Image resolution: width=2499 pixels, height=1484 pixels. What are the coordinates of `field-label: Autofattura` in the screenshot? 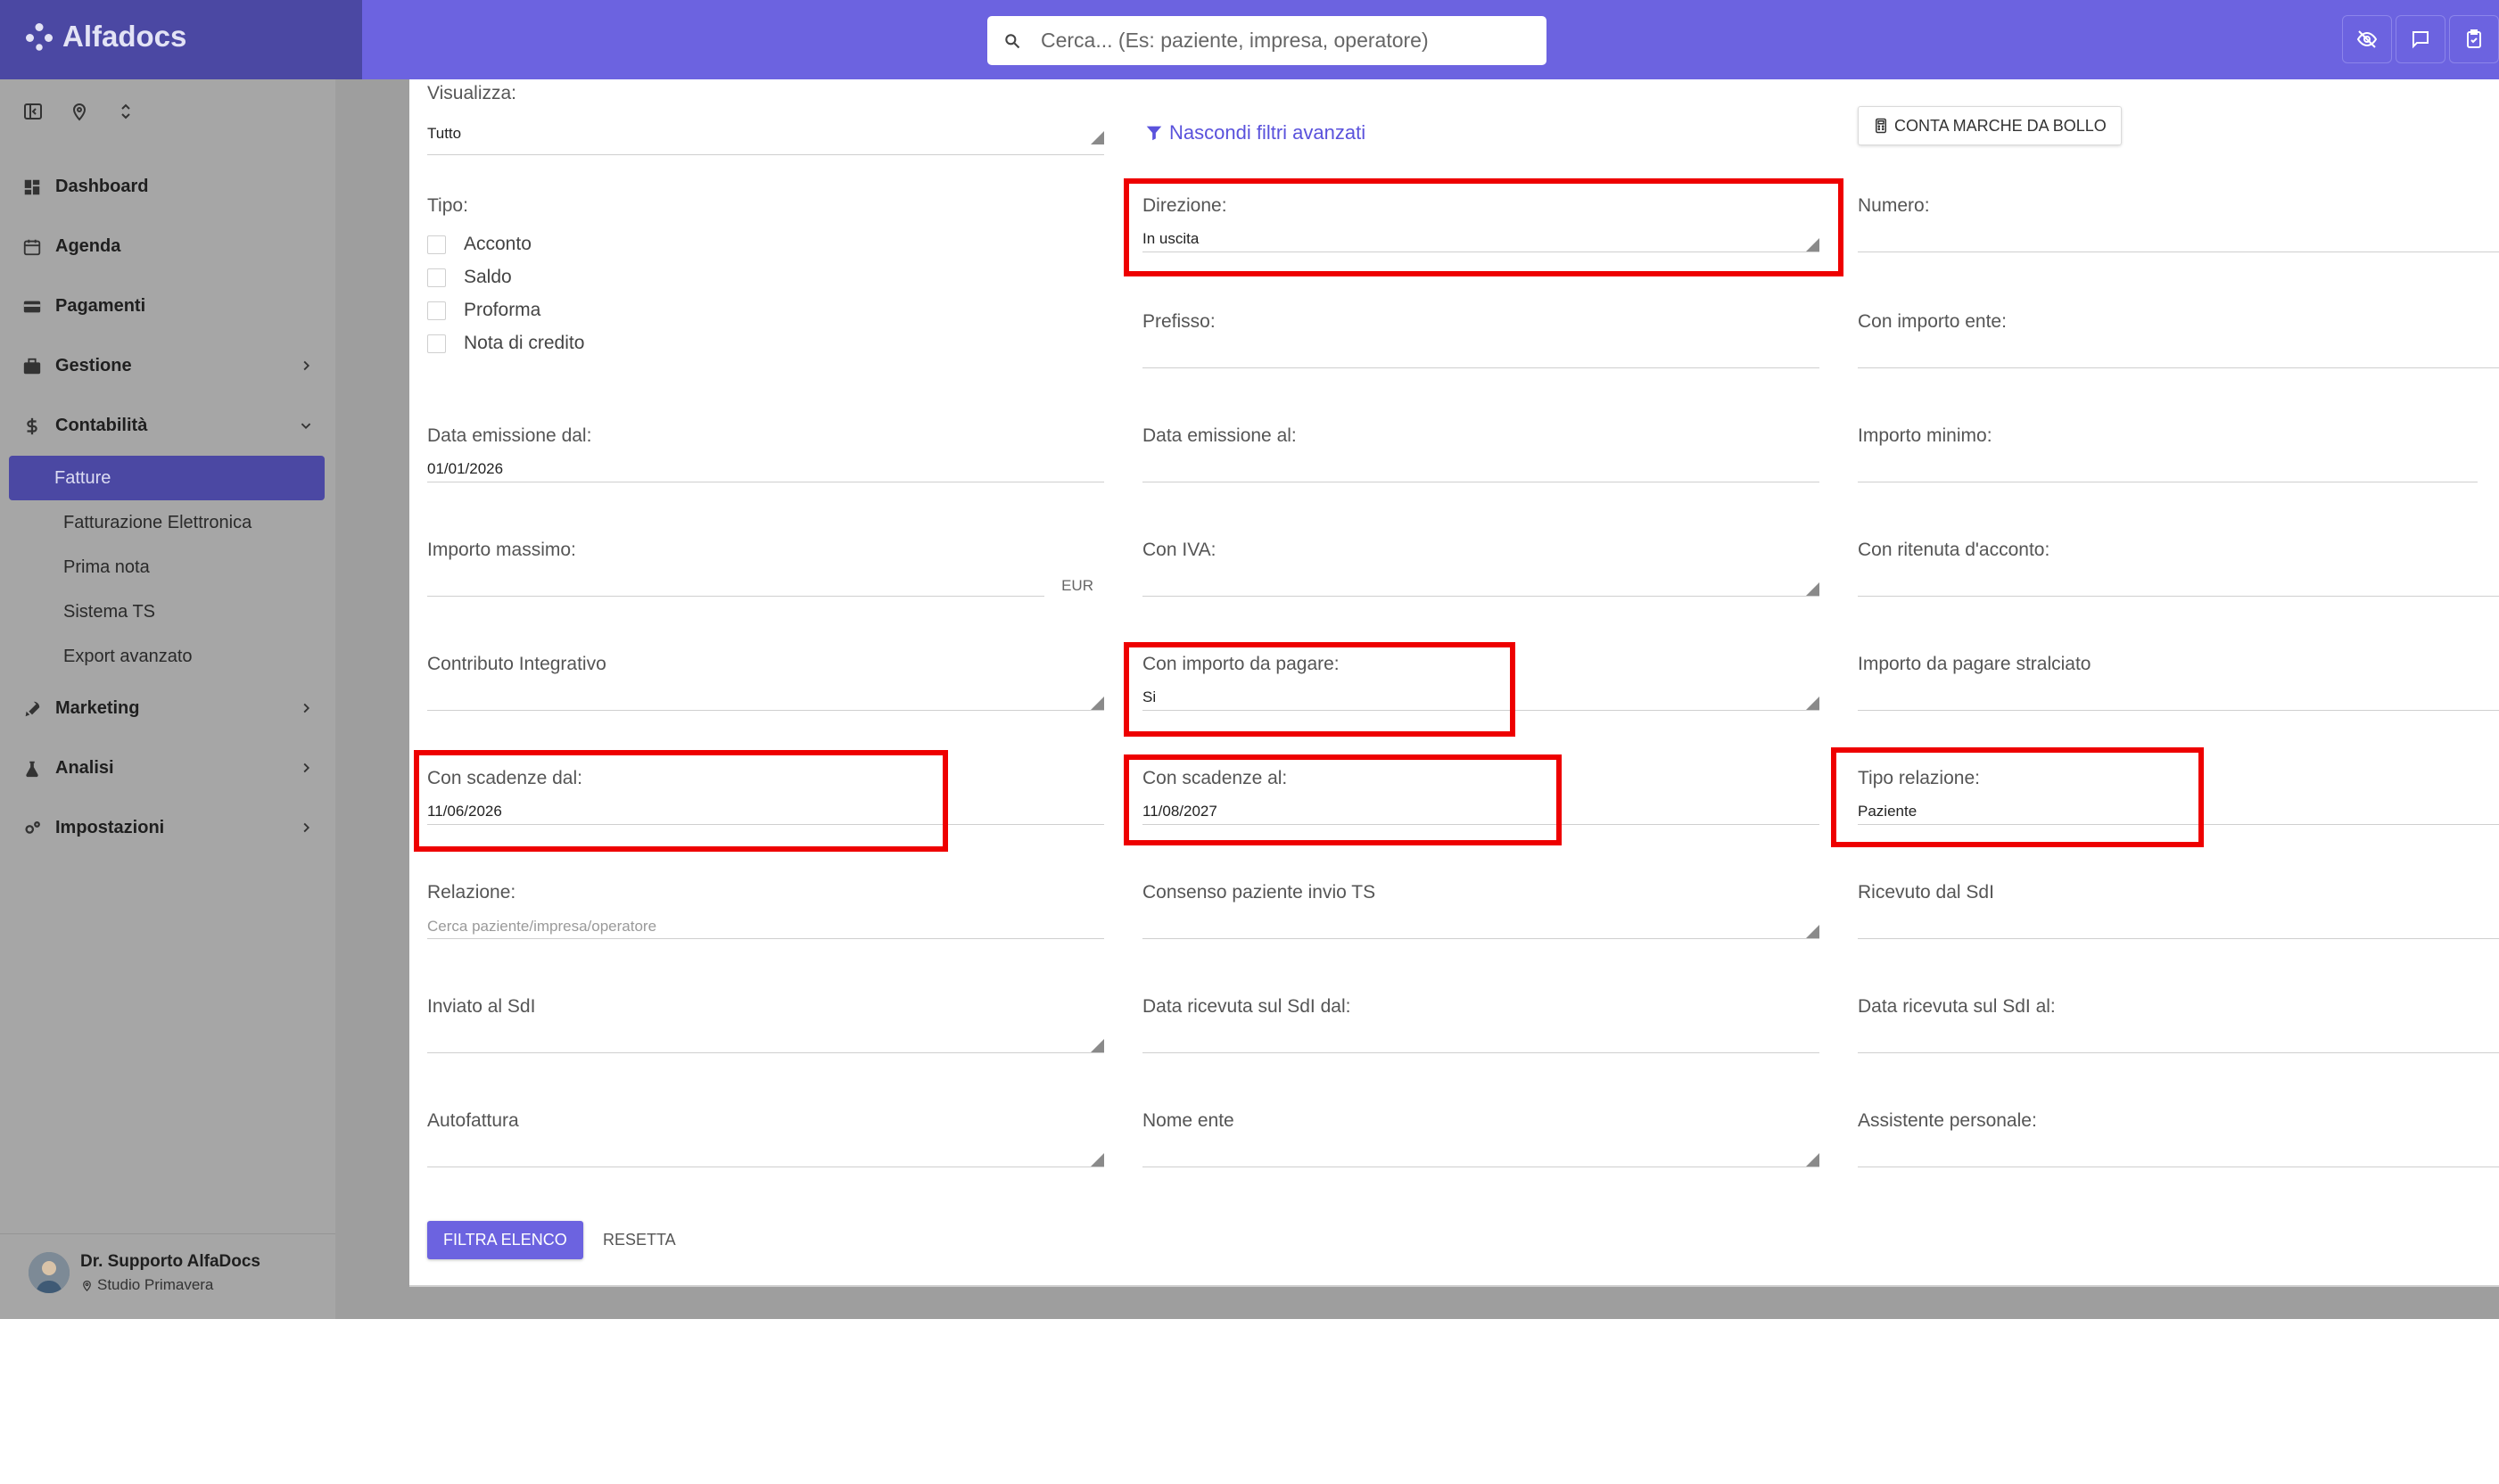 It's located at (473, 1120).